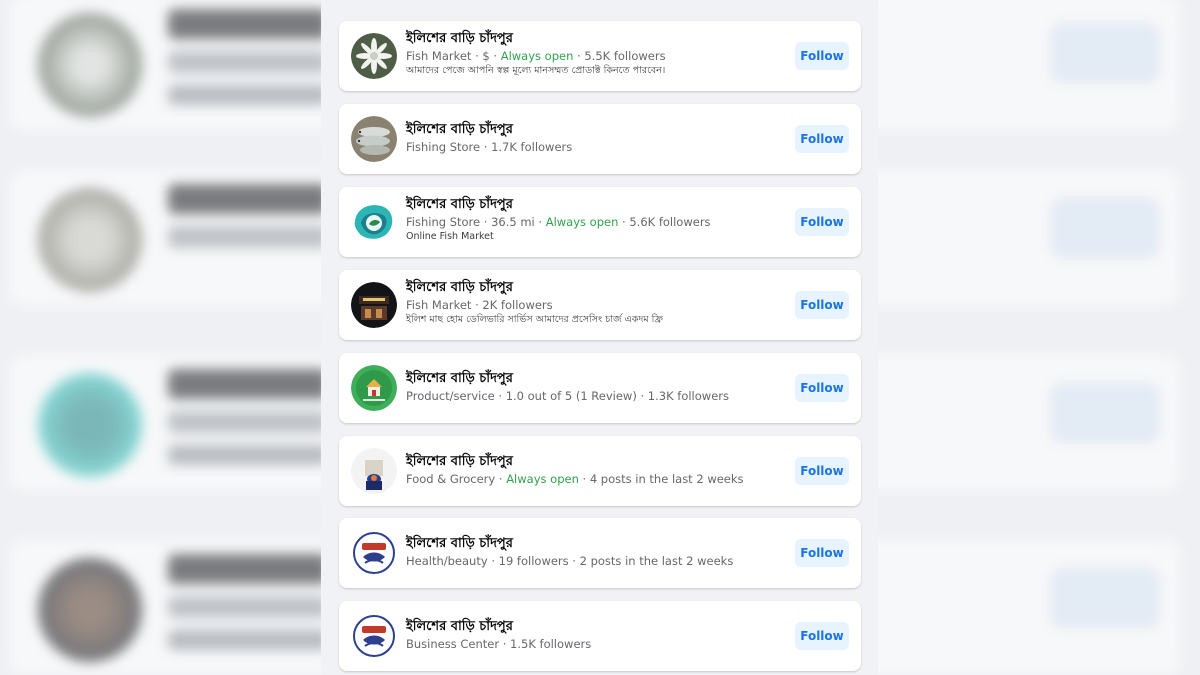 The width and height of the screenshot is (1200, 675). I want to click on page-meta: Business Center · 1.5K followers, so click(499, 644).